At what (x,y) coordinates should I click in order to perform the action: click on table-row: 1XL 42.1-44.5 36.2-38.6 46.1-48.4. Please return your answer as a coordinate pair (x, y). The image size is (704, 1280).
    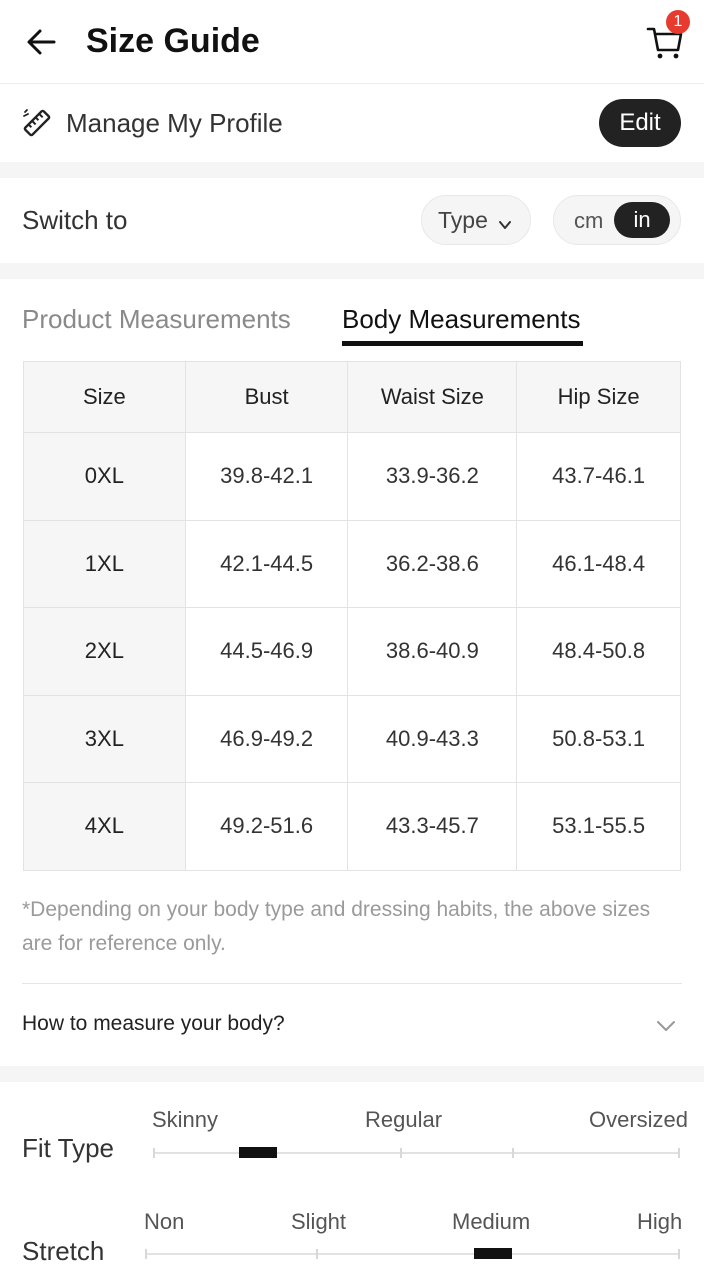
    Looking at the image, I should click on (352, 563).